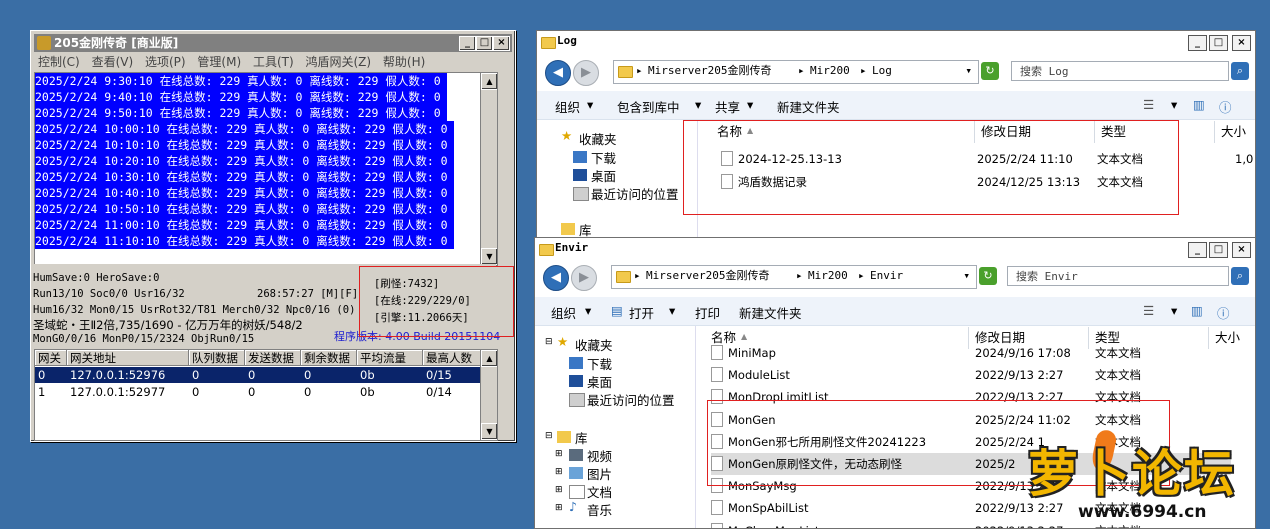 This screenshot has width=1270, height=529. What do you see at coordinates (258, 392) in the screenshot?
I see `table-row: 1 127.0.0.1:52977 0 0 0 0b 0/14` at bounding box center [258, 392].